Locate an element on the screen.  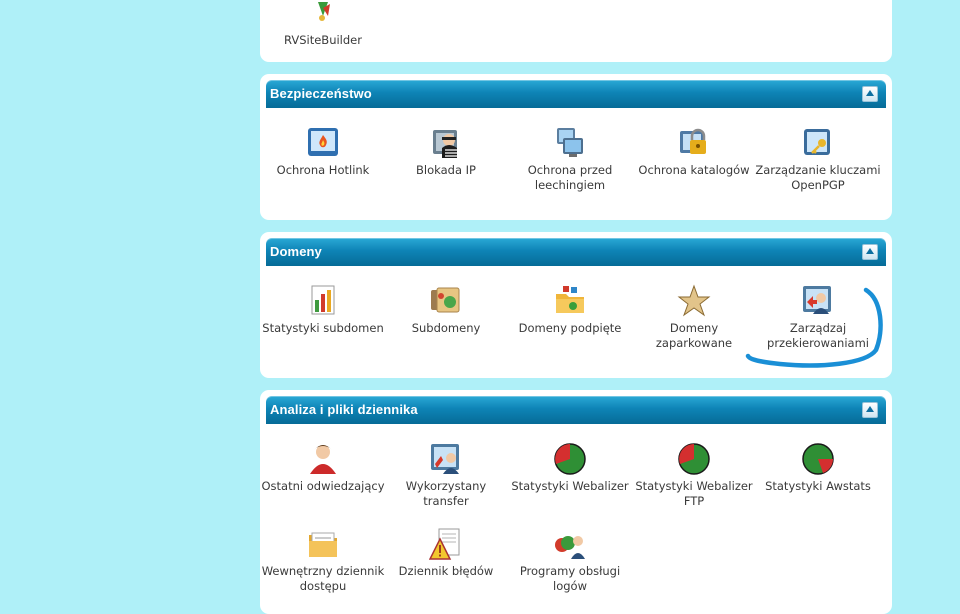
leech-protection-icon is located at coordinates (570, 142).